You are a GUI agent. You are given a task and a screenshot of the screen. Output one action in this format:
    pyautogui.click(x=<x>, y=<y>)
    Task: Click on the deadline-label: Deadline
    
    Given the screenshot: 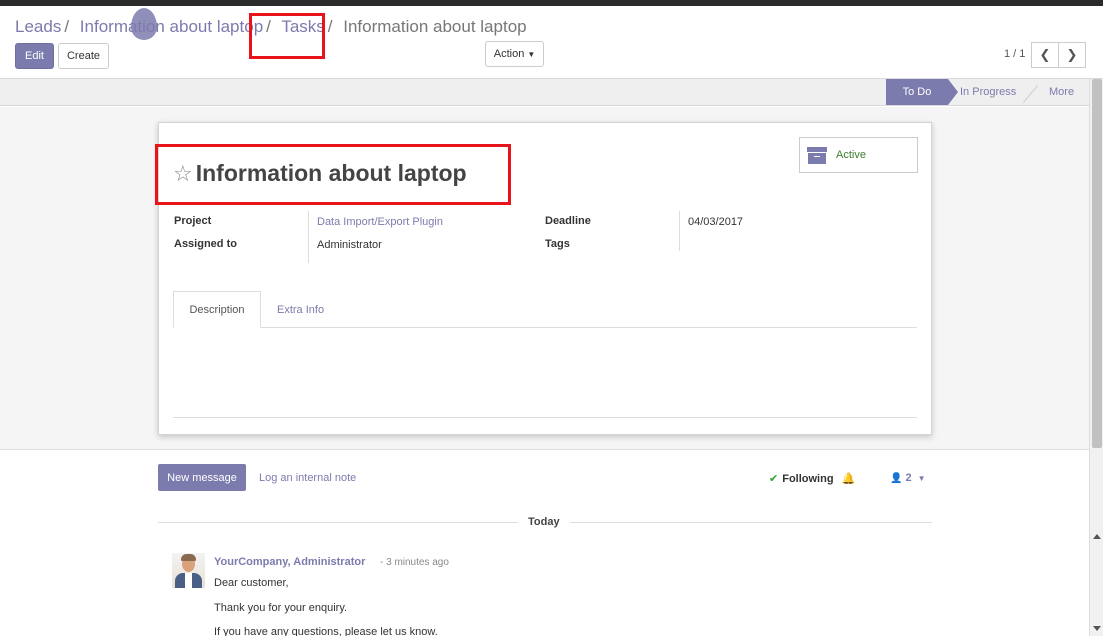 What is the action you would take?
    pyautogui.click(x=568, y=221)
    